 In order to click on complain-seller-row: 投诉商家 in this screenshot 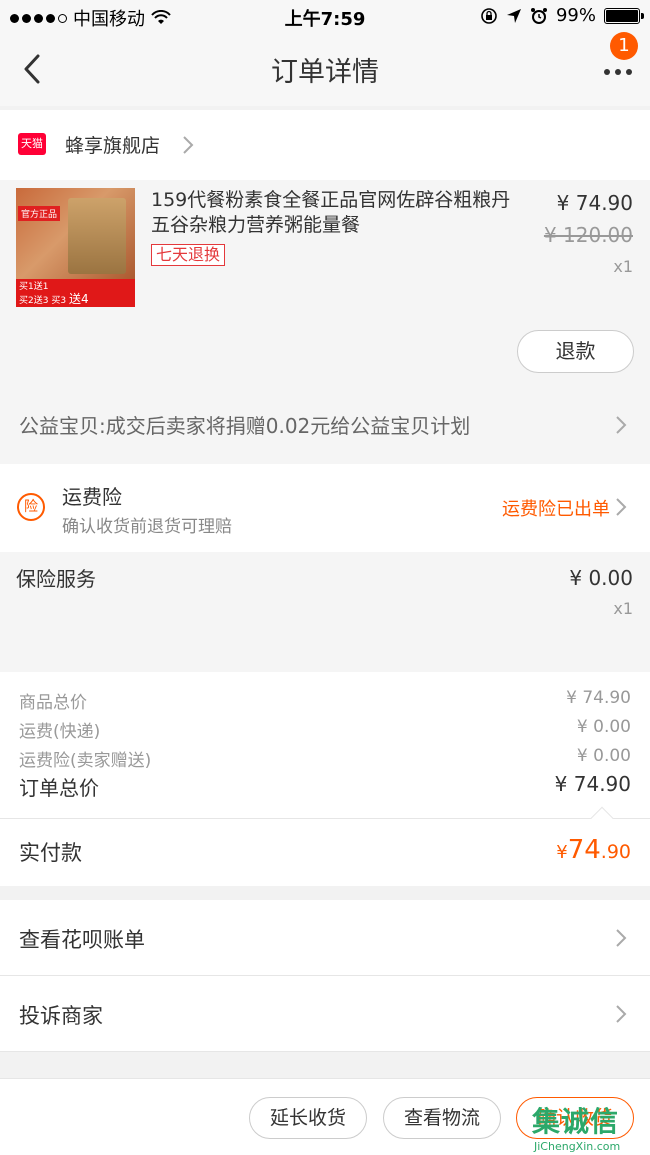, I will do `click(325, 1014)`.